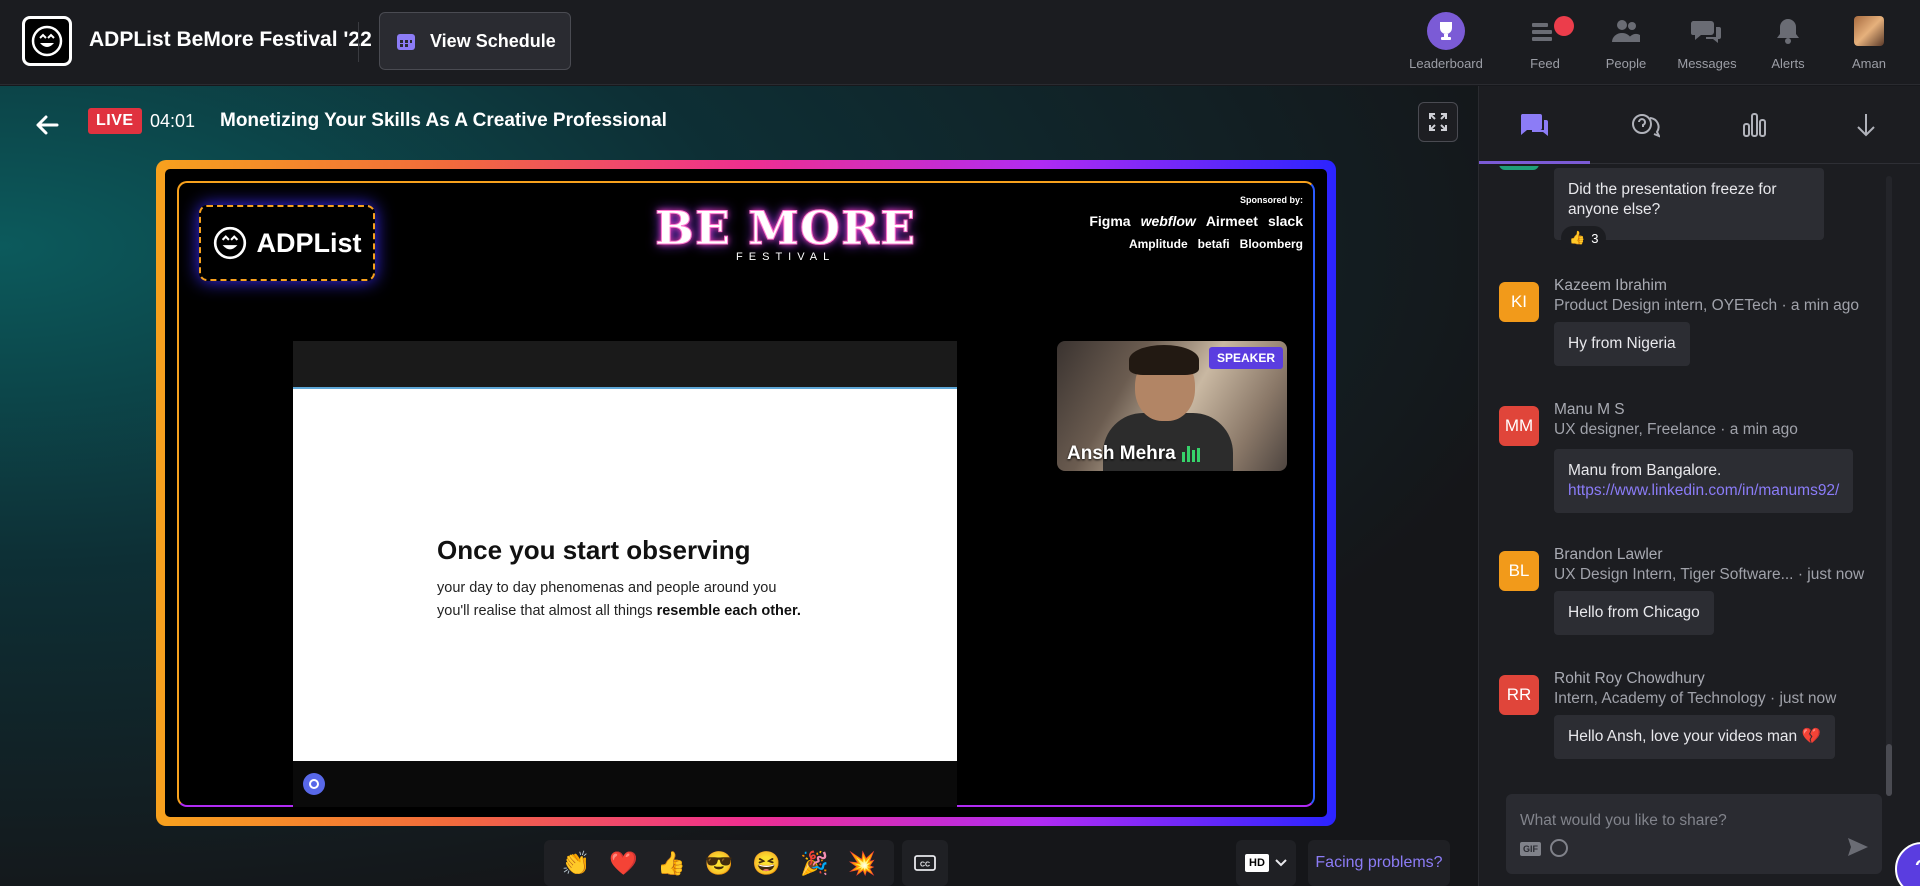 This screenshot has width=1920, height=886. What do you see at coordinates (1519, 695) in the screenshot?
I see `user-avatar: RR` at bounding box center [1519, 695].